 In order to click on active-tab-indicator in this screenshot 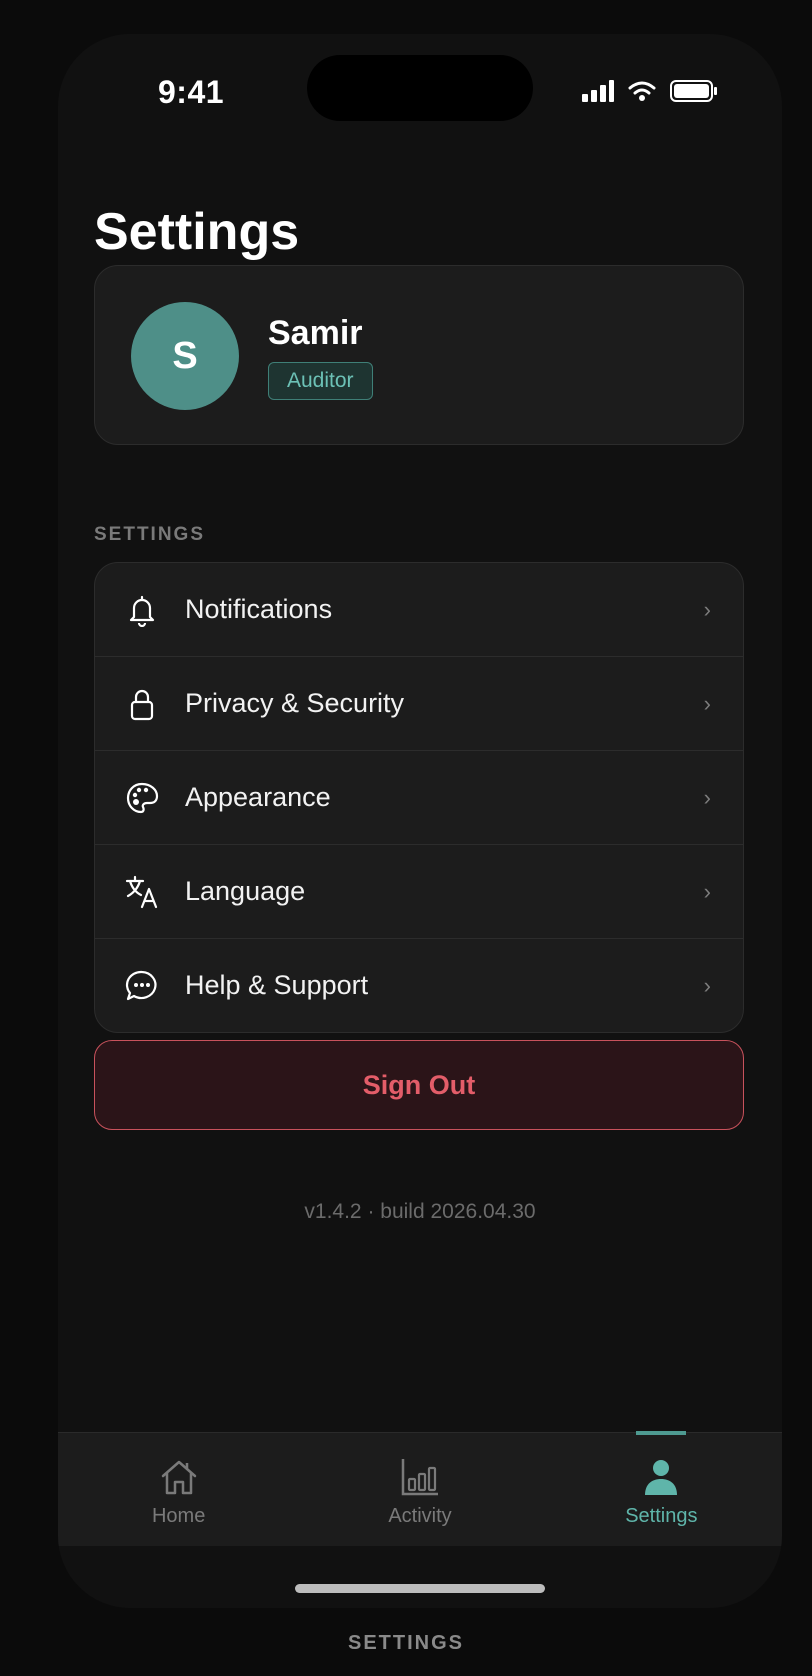, I will do `click(661, 1433)`.